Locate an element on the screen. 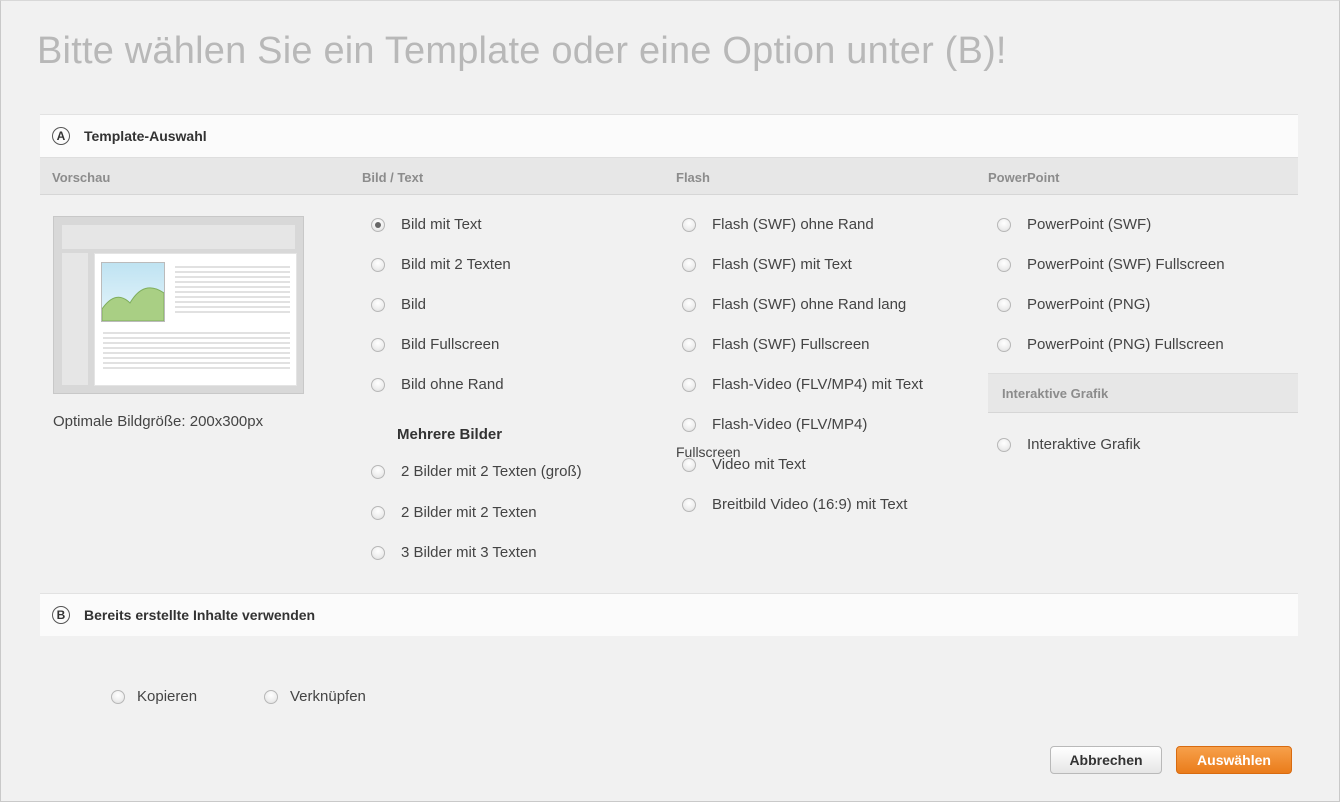 This screenshot has height=802, width=1340. option-flash-video: Flash-Video (FLV/MP4) is located at coordinates (774, 424).